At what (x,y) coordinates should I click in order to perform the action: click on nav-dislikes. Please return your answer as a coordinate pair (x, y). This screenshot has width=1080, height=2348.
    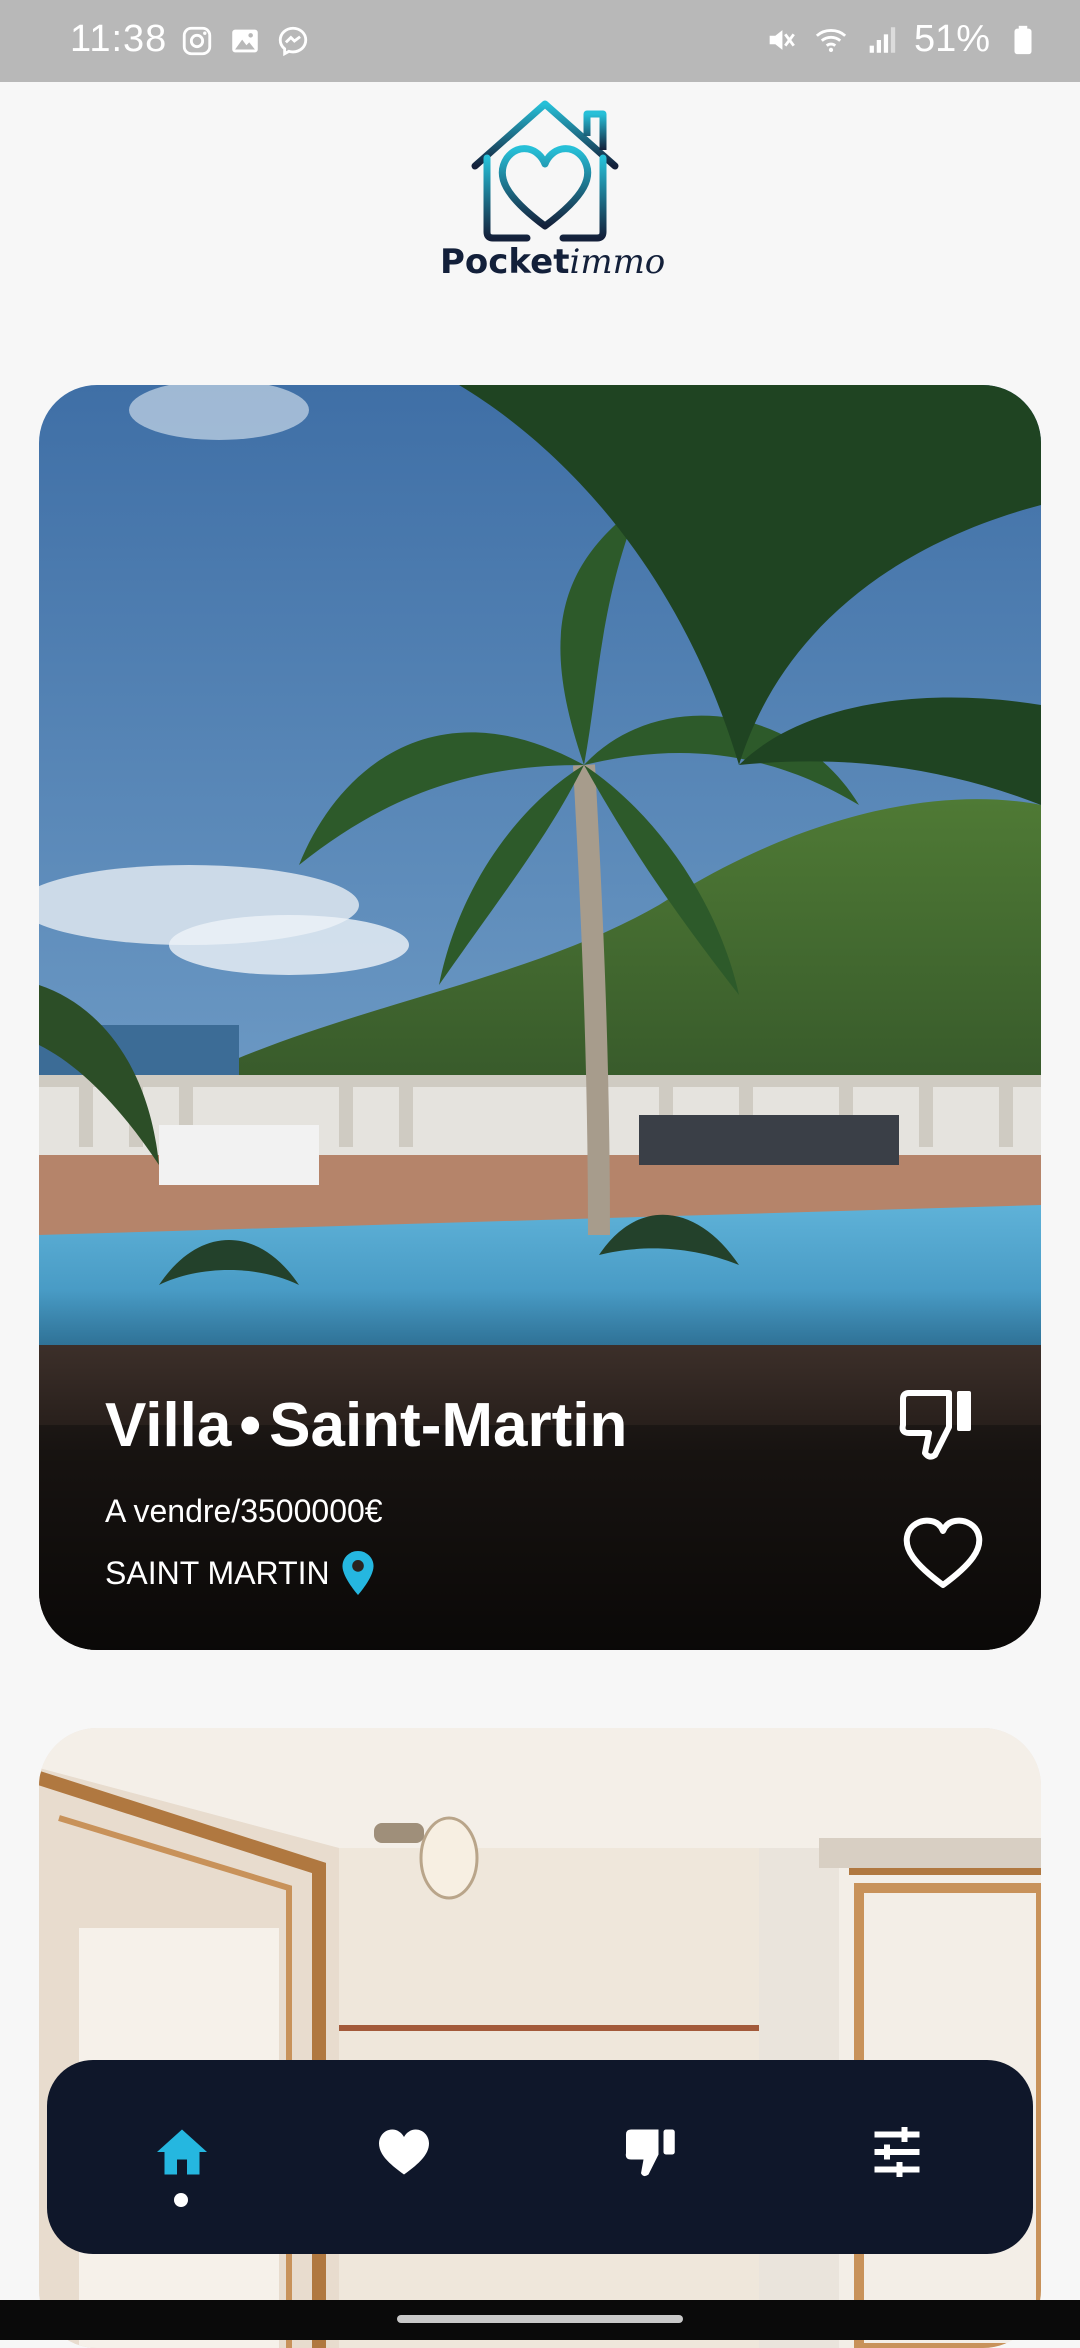
    Looking at the image, I should click on (651, 2152).